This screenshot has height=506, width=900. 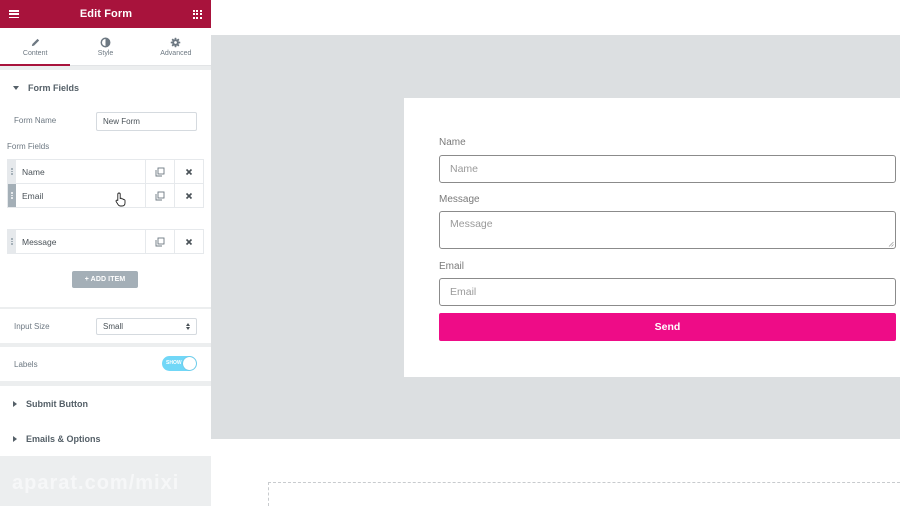 I want to click on message-placeholder: Message, so click(x=471, y=224).